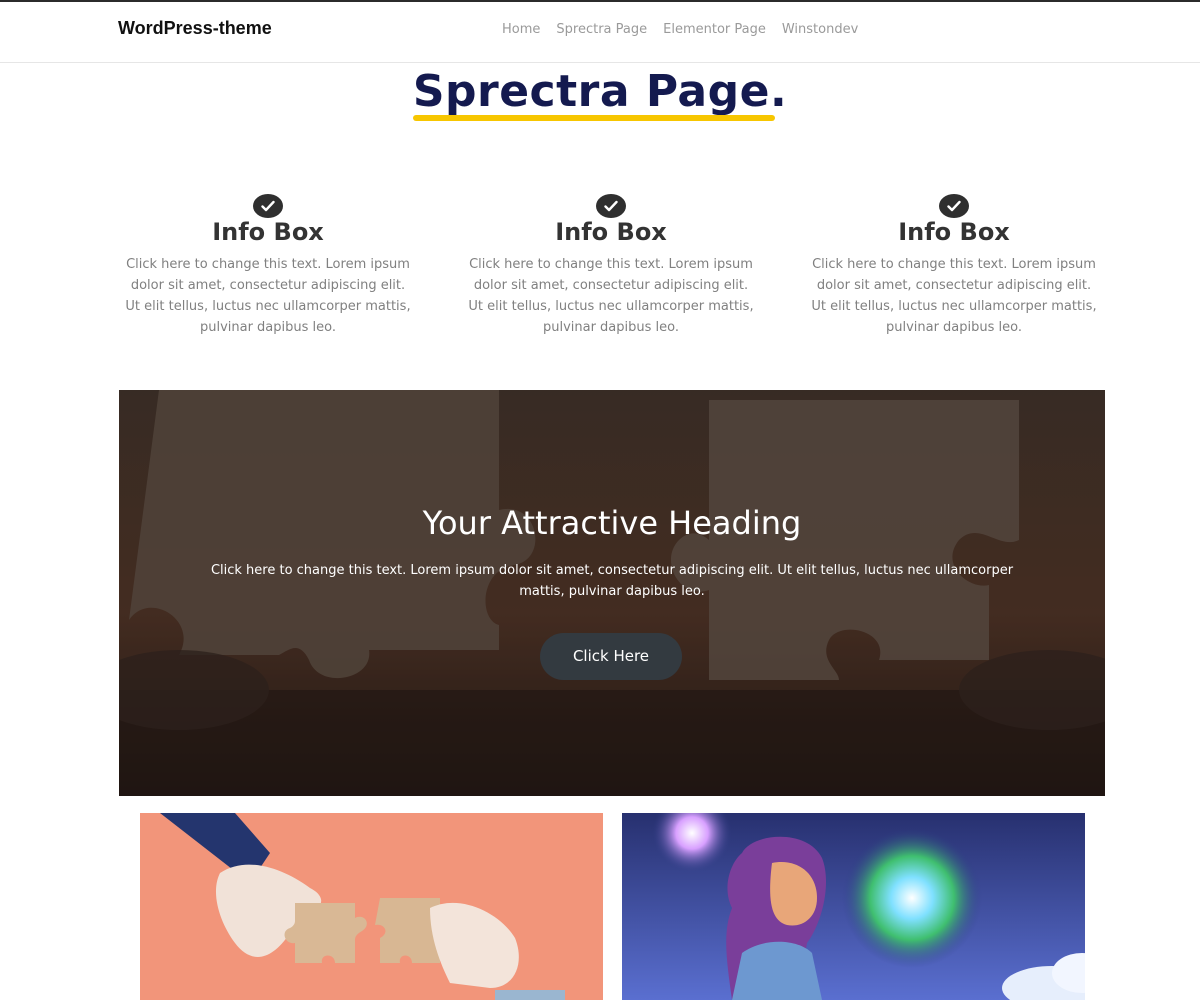 The image size is (1200, 1000). Describe the element at coordinates (521, 29) in the screenshot. I see `nav-item-home: Home` at that location.